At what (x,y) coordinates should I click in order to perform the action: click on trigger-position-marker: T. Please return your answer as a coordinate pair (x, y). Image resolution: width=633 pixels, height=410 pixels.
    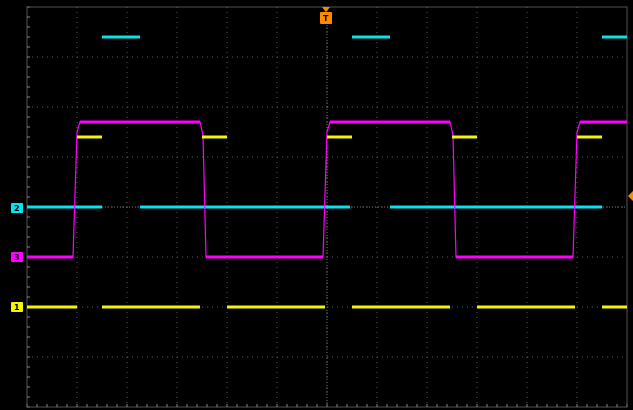
    Looking at the image, I should click on (326, 15).